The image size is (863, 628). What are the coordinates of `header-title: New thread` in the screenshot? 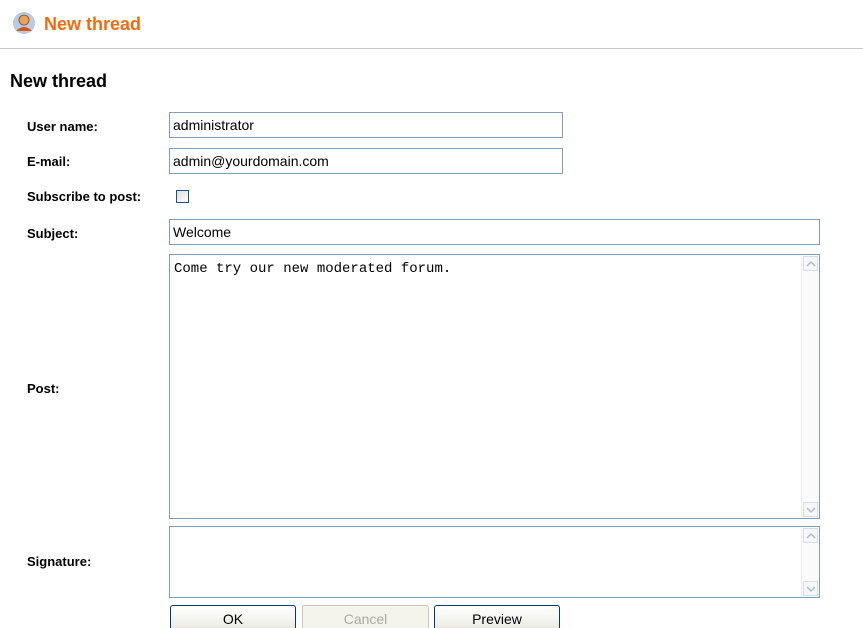 It's located at (93, 24).